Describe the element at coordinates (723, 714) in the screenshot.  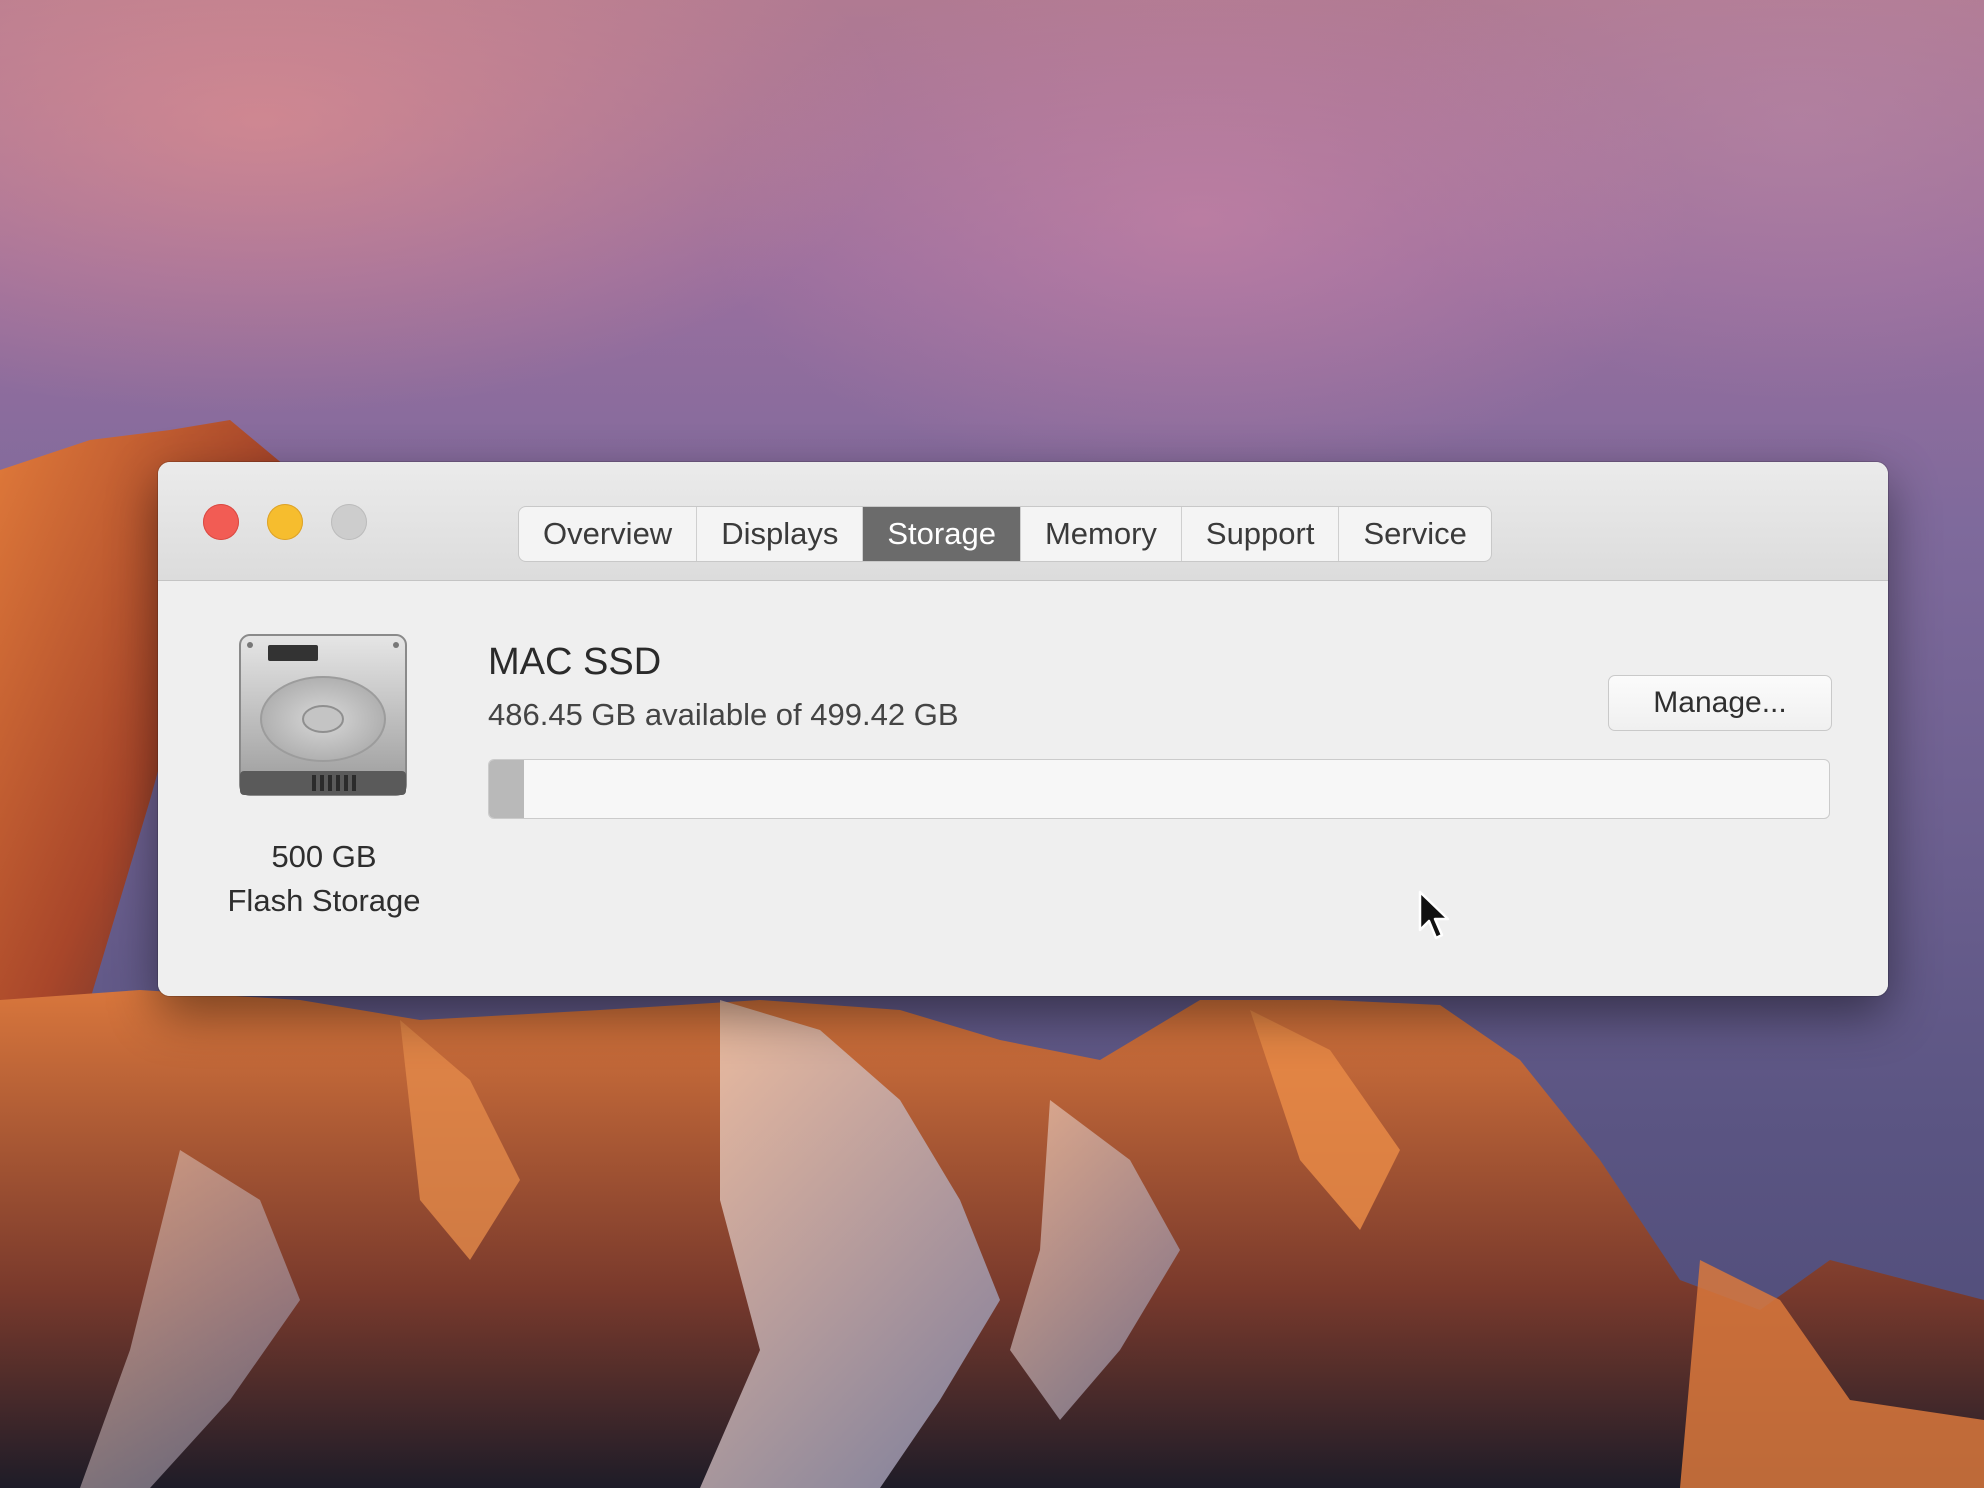
I see `availability-text: 486.45 GB available of 499.42 GB` at that location.